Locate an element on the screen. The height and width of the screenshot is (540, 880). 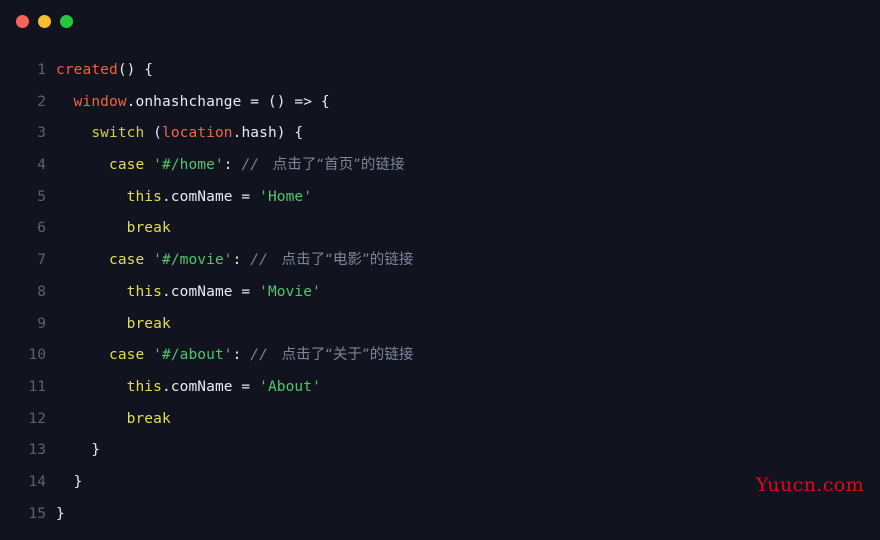
code-line-text: this.comName = 'Home' is located at coordinates (463, 198).